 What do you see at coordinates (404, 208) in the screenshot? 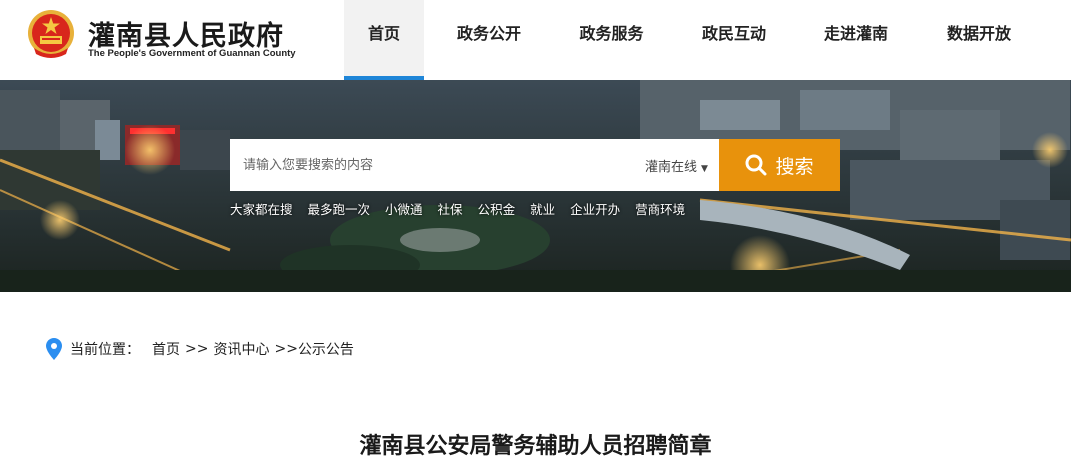
I see `quick-link-small-micro: 小微通` at bounding box center [404, 208].